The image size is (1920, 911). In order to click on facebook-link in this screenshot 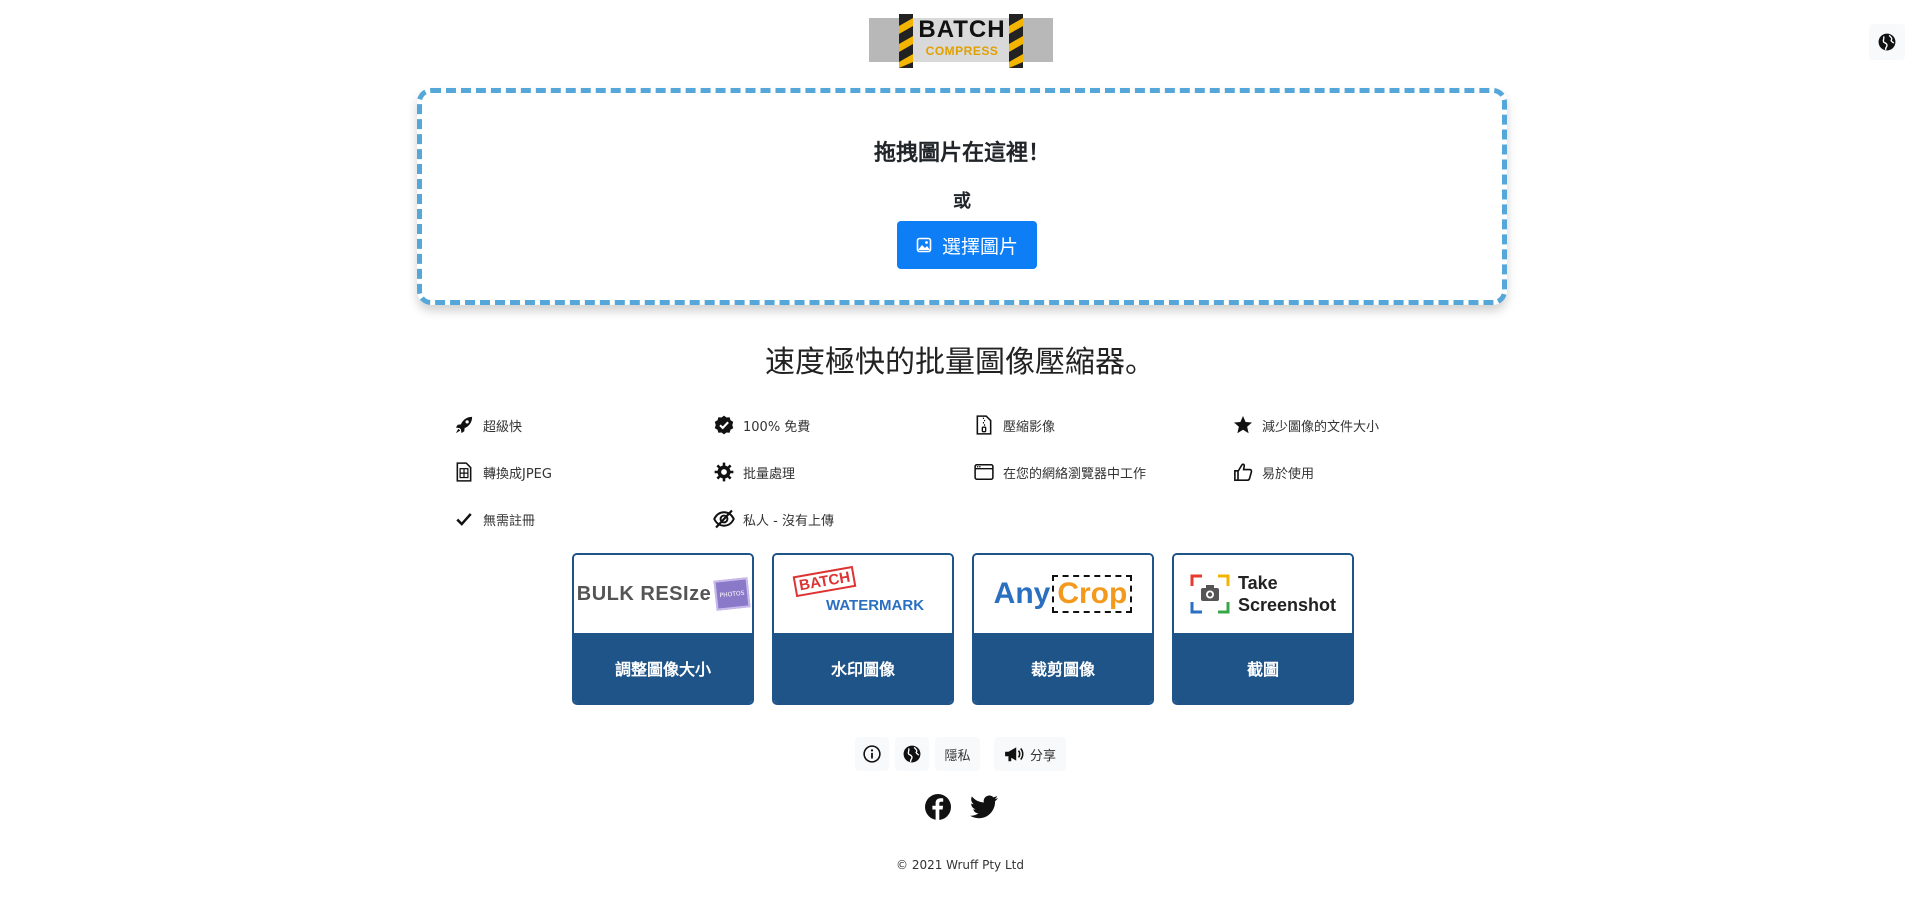, I will do `click(938, 807)`.